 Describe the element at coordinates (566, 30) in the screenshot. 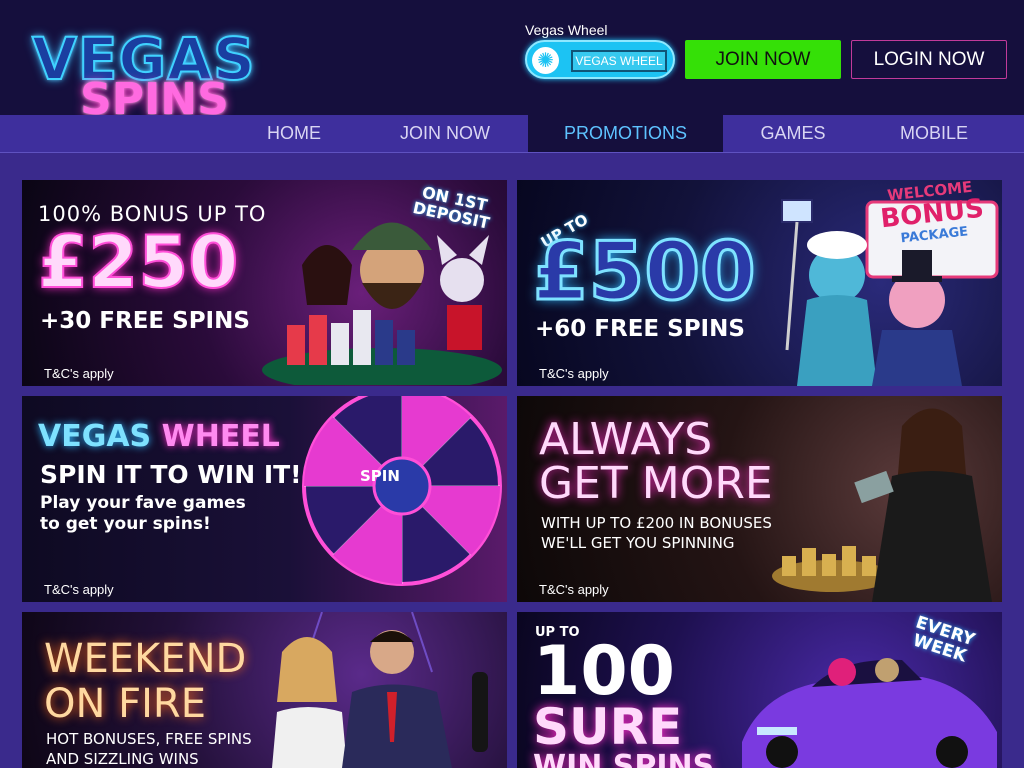

I see `vegas-wheel-label: Vegas Wheel` at that location.